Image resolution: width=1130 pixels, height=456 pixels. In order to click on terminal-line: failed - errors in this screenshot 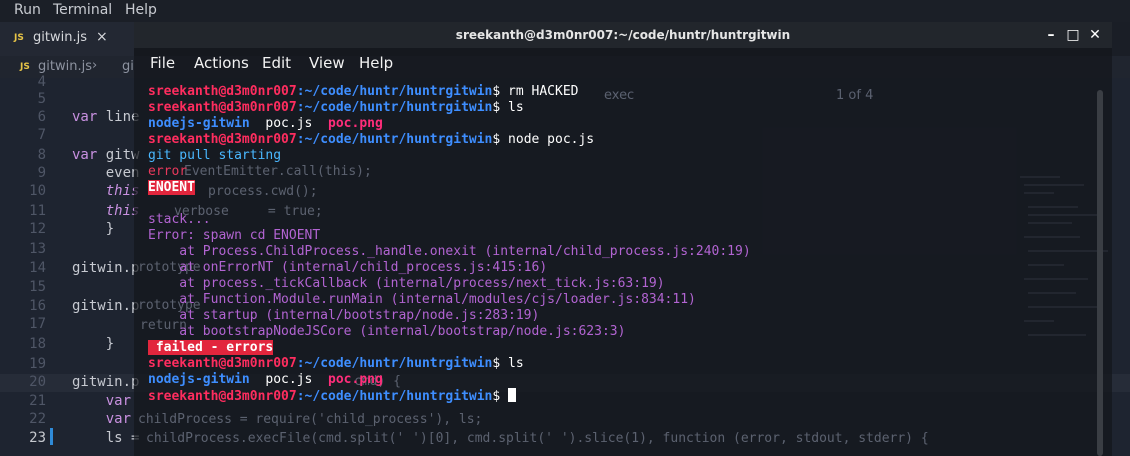, I will do `click(211, 348)`.